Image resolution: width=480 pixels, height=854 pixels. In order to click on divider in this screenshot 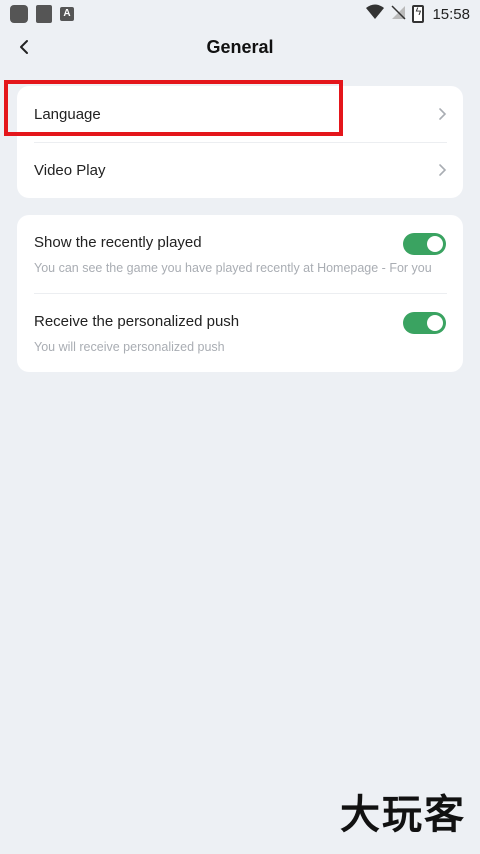, I will do `click(240, 293)`.